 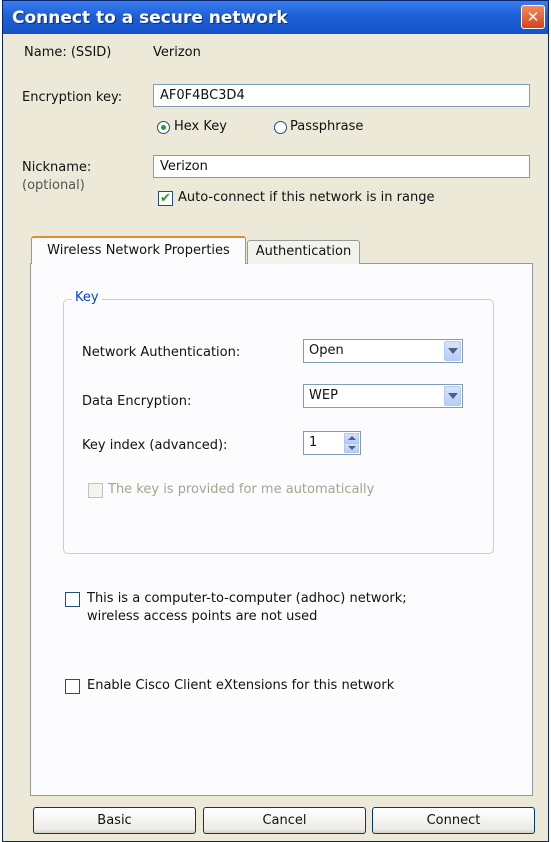 What do you see at coordinates (383, 396) in the screenshot?
I see `data-encryption-select: WEP` at bounding box center [383, 396].